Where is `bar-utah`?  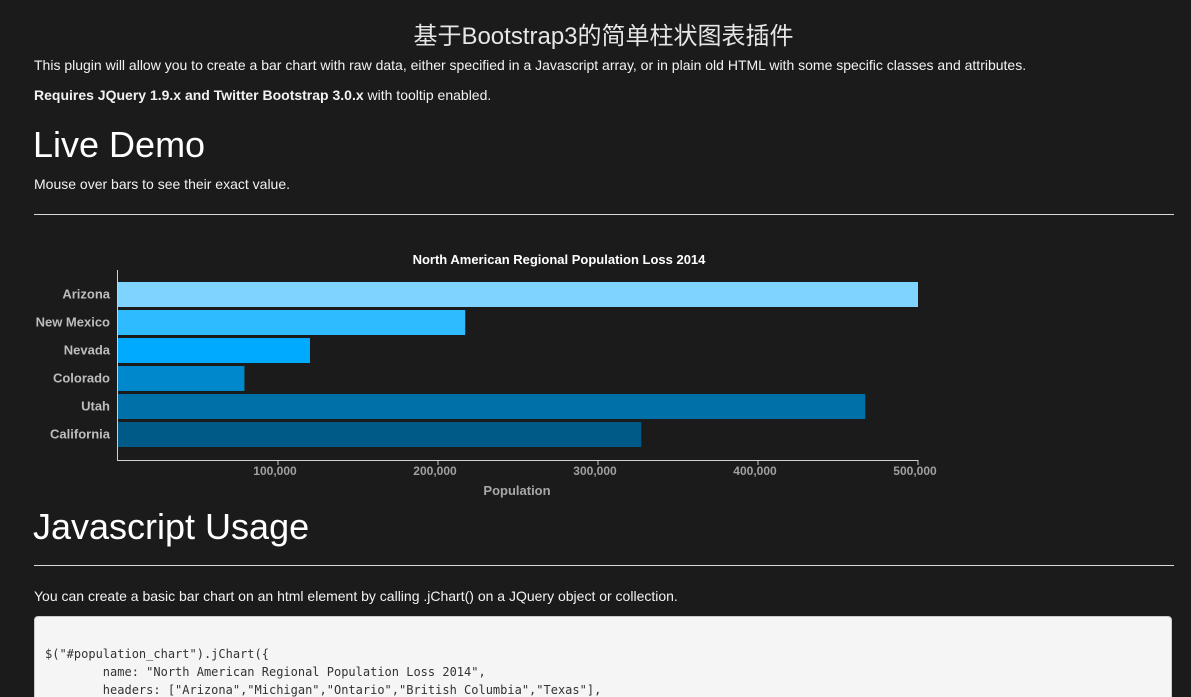
bar-utah is located at coordinates (492, 406).